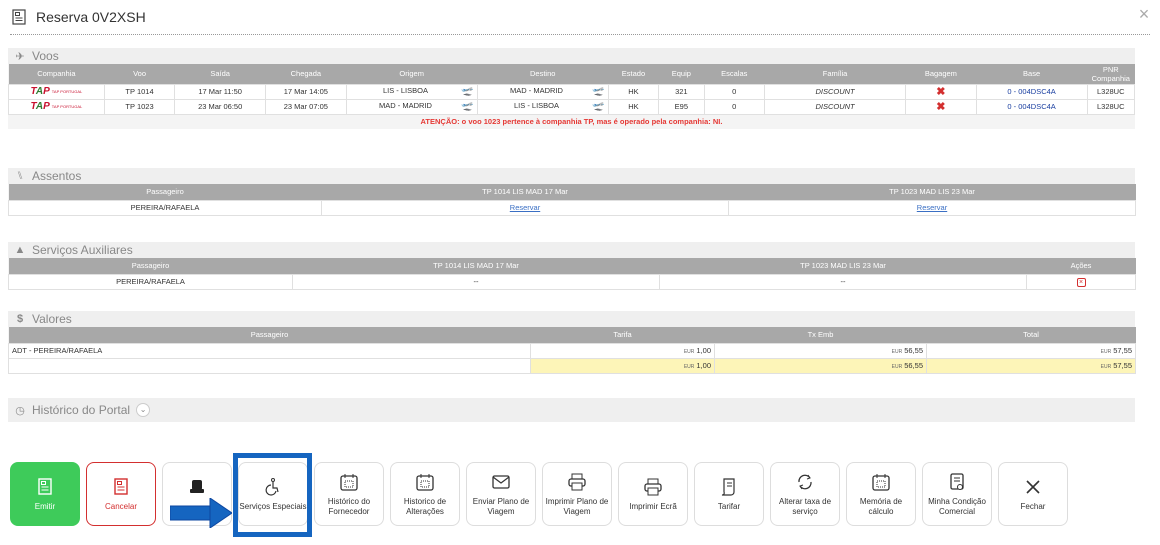 This screenshot has width=1160, height=545. Describe the element at coordinates (653, 506) in the screenshot. I see `button-label: Imprimir Ecrã` at that location.